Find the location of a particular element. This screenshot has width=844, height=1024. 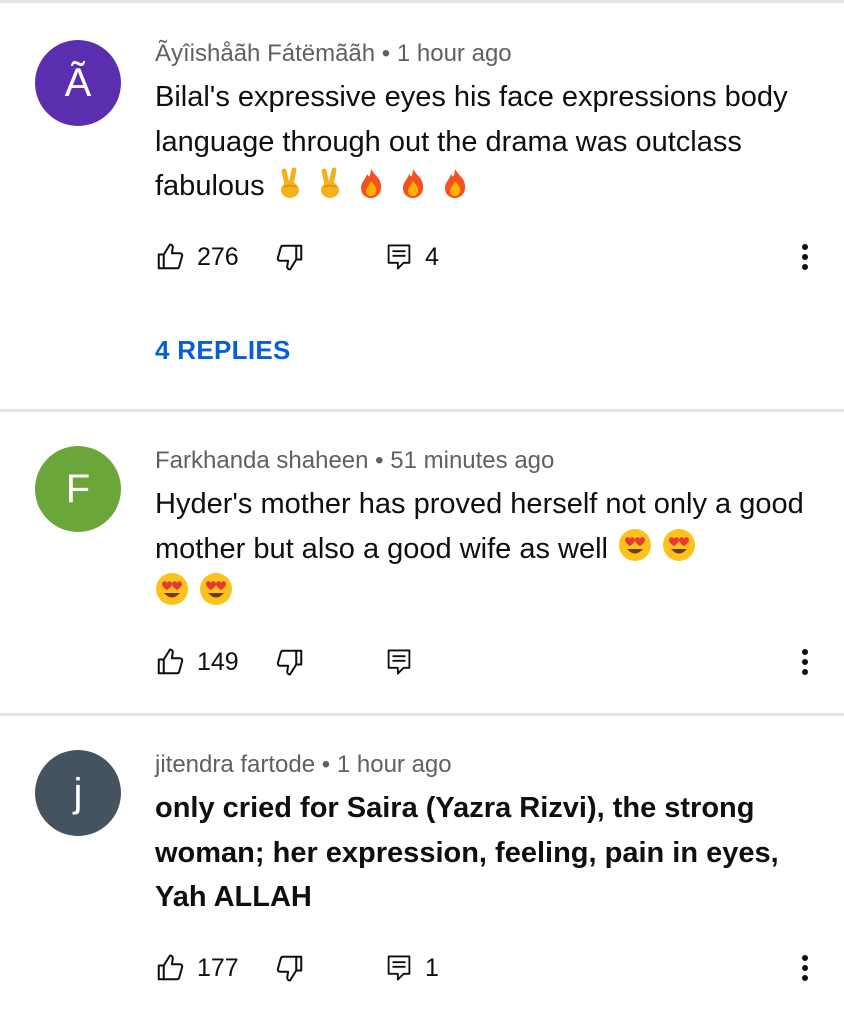

comment-actions: 149 is located at coordinates (485, 662).